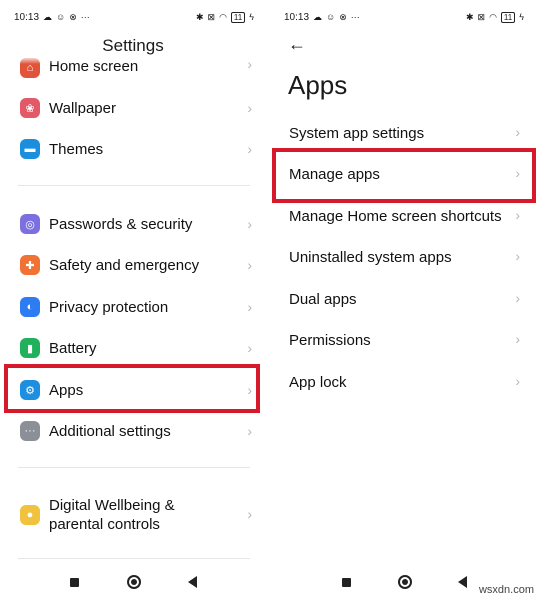 Image resolution: width=540 pixels, height=600 pixels. I want to click on battery-icon: ▮, so click(30, 348).